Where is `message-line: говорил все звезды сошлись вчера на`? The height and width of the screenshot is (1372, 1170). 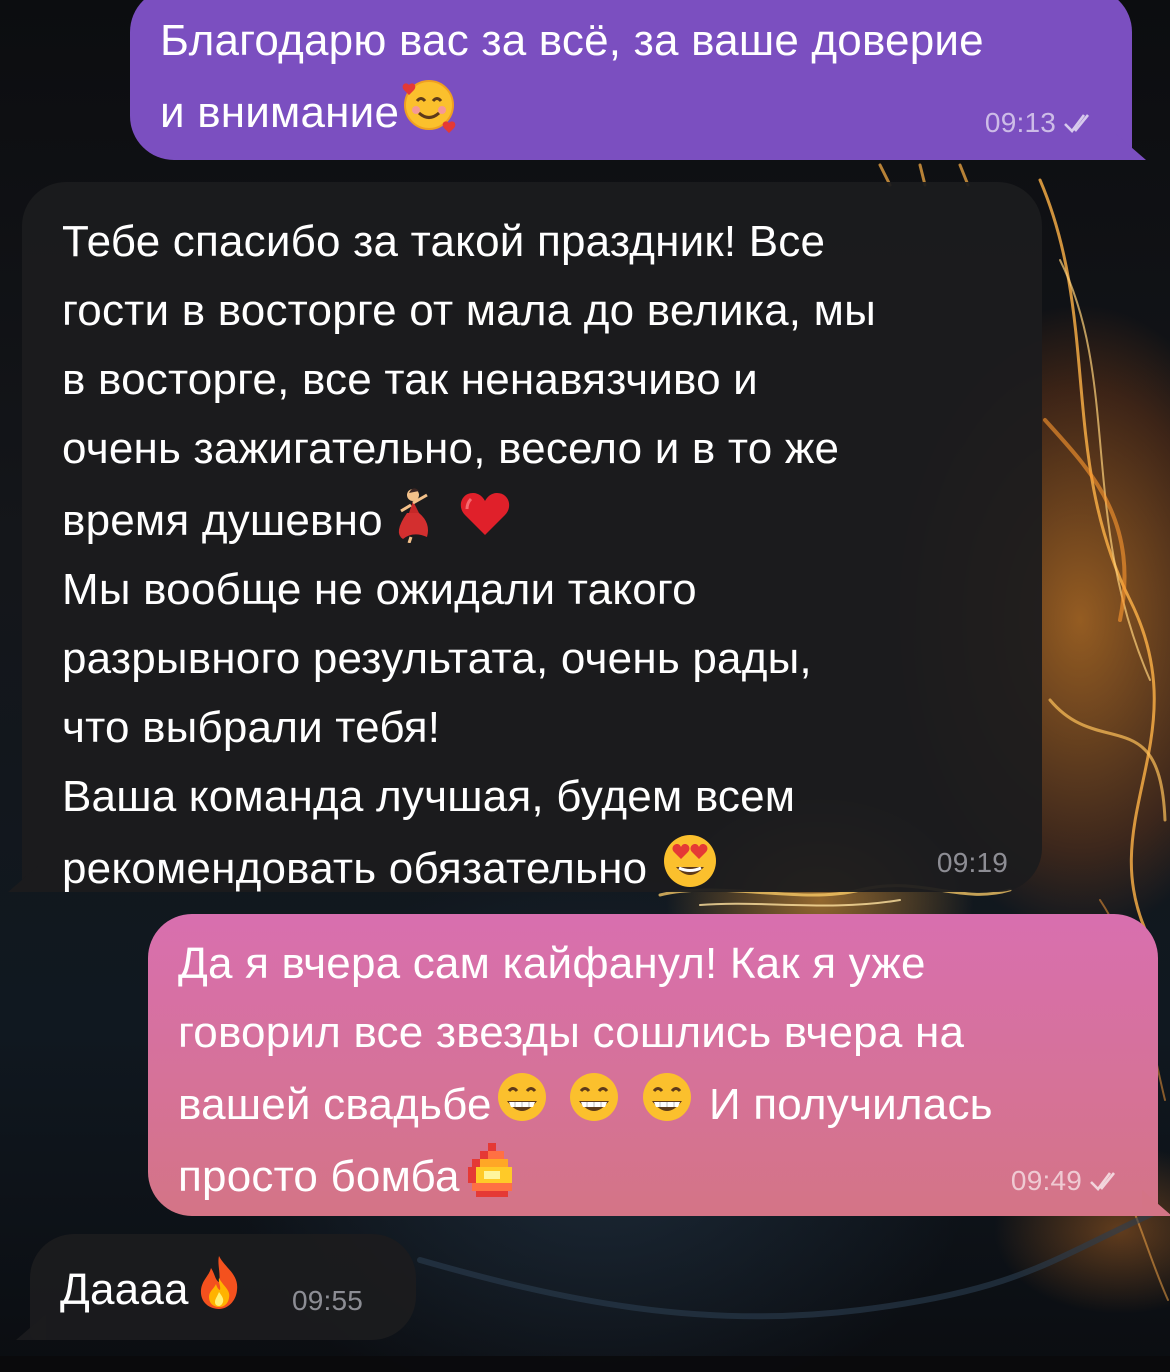
message-line: говорил все звезды сошлись вчера на is located at coordinates (571, 1032).